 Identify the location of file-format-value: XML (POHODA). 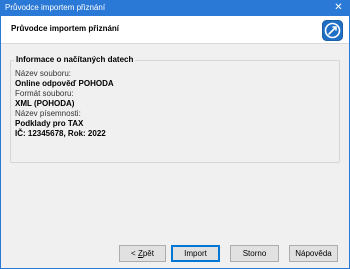
(45, 103).